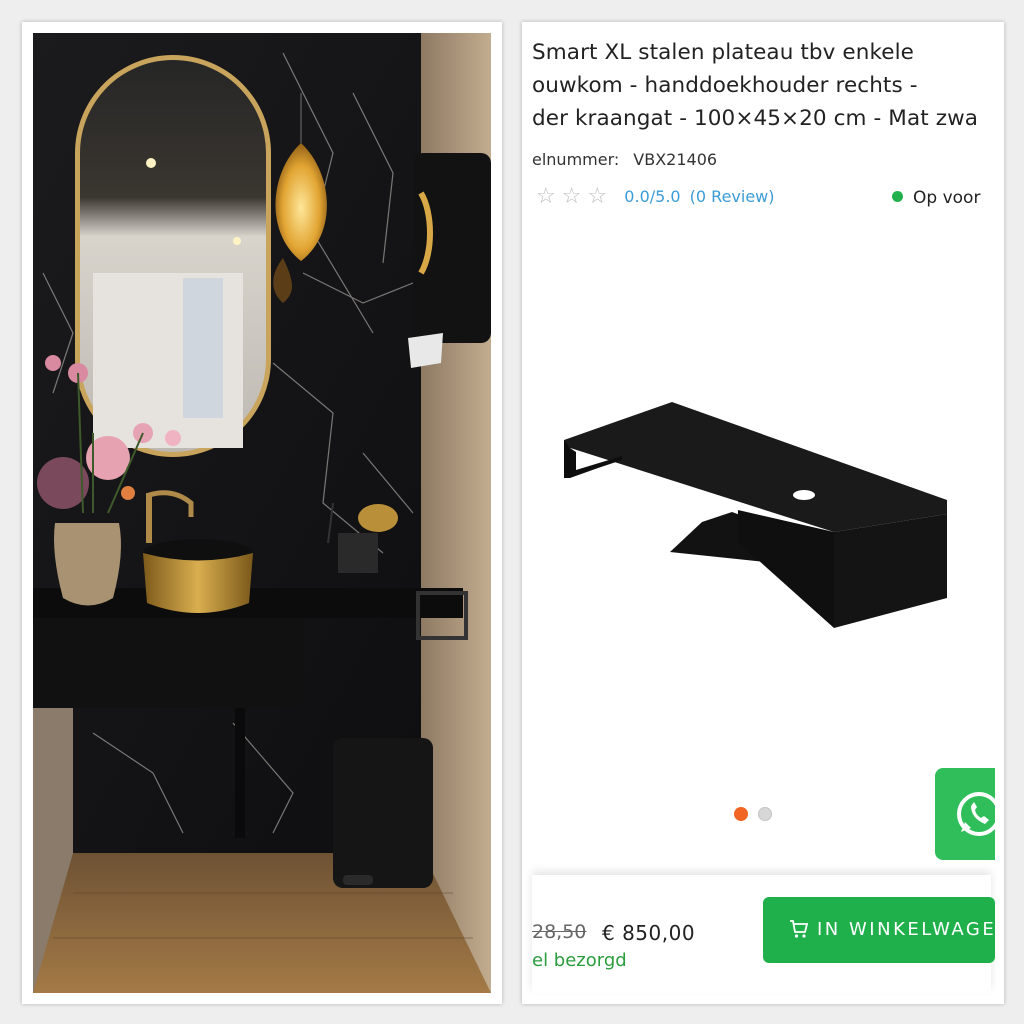 This screenshot has height=1024, width=1024. I want to click on stock-status: Op voor, so click(936, 198).